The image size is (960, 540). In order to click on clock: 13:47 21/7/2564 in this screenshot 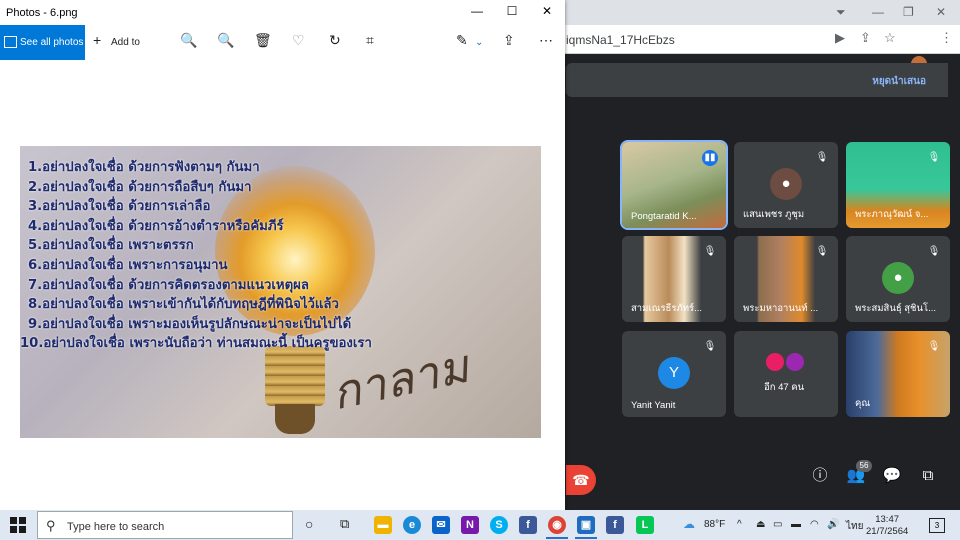, I will do `click(887, 526)`.